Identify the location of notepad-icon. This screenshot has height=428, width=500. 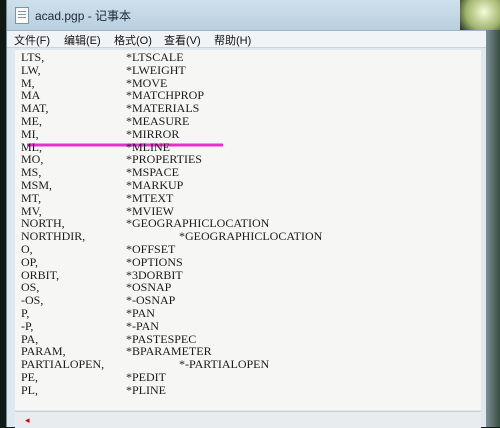
(22, 15).